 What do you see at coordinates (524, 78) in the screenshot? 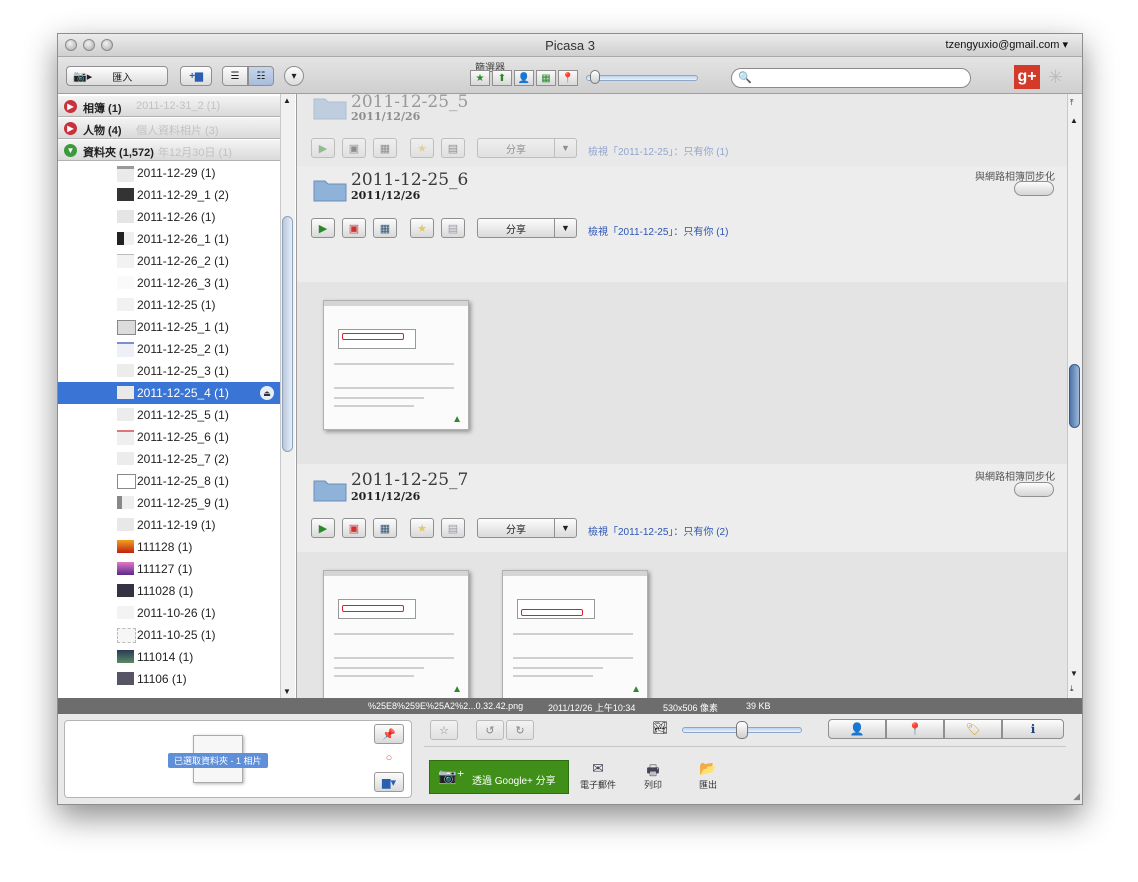
I see `filter-faces-button: 👤` at bounding box center [524, 78].